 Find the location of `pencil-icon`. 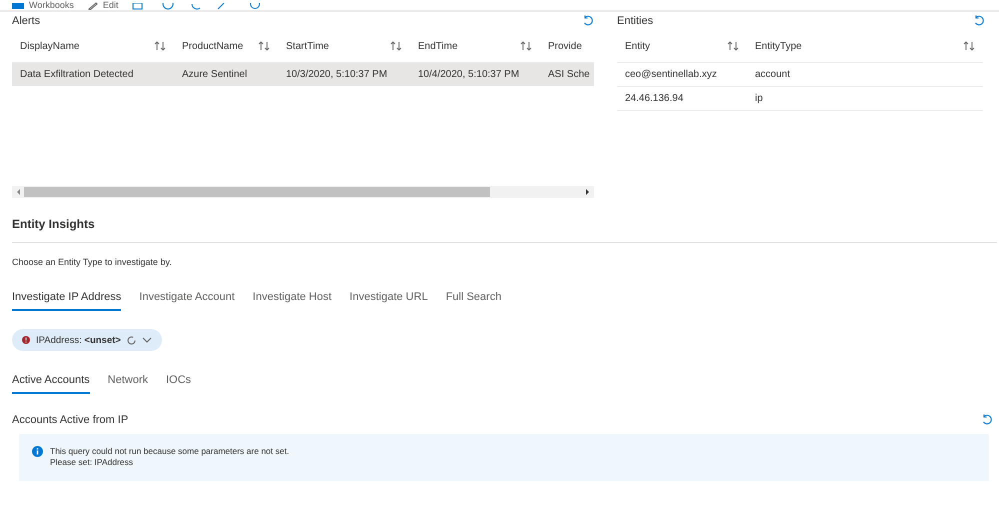

pencil-icon is located at coordinates (93, 6).